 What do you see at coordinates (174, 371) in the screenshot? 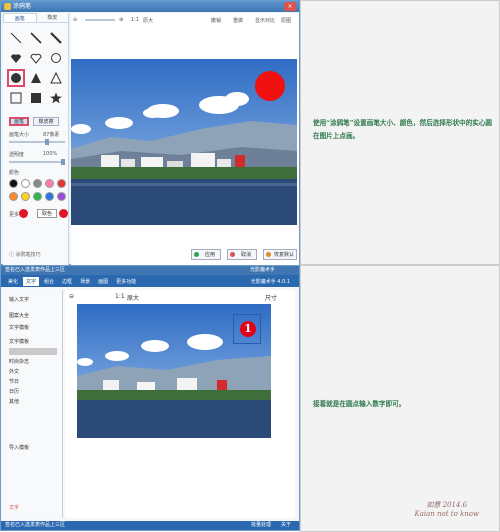
I see `edited-photo: 1` at bounding box center [174, 371].